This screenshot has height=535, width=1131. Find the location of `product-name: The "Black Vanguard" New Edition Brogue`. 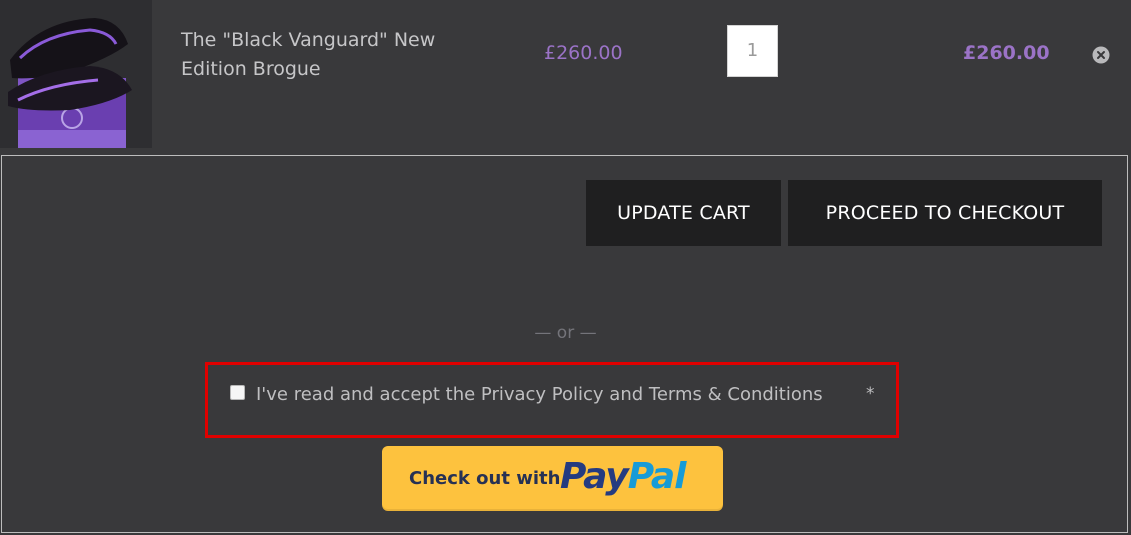

product-name: The "Black Vanguard" New Edition Brogue is located at coordinates (341, 55).